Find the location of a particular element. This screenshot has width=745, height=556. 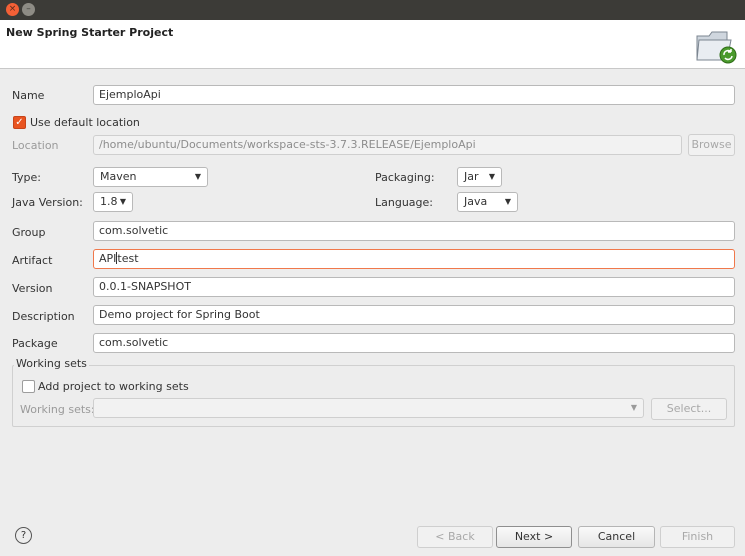

language-select-value: Java is located at coordinates (476, 201).